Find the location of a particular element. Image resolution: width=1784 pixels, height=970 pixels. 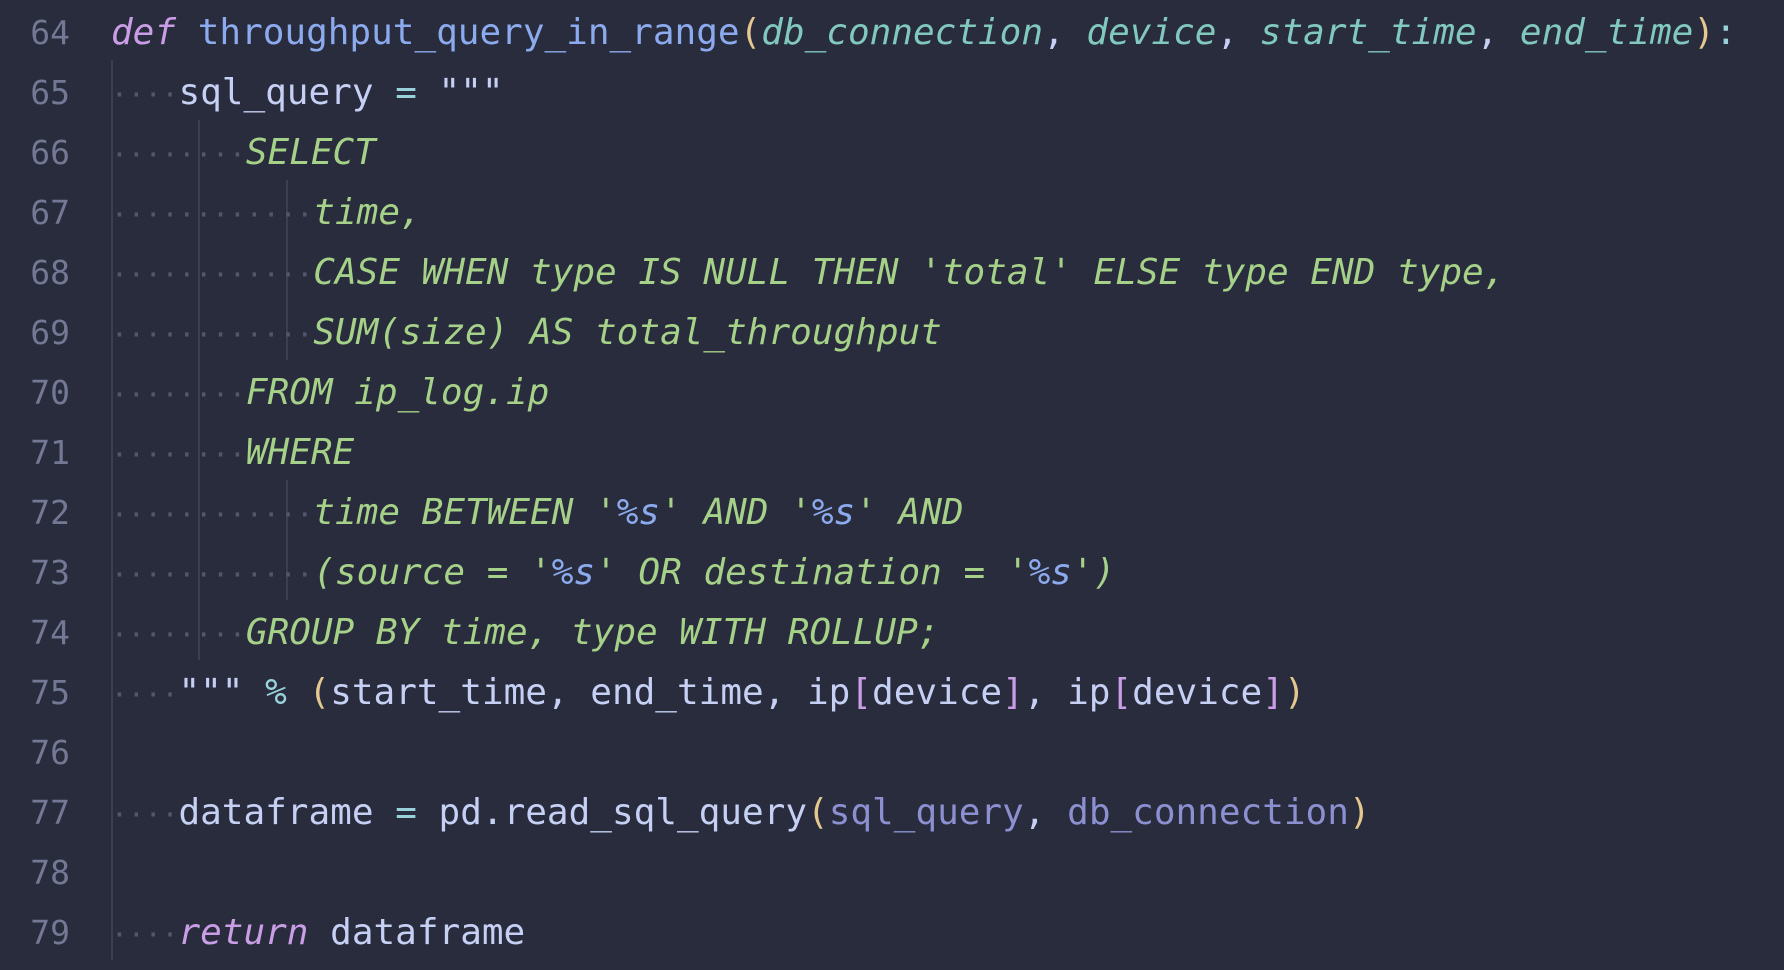

code-text: ····sql_query = """ is located at coordinates (307, 93).